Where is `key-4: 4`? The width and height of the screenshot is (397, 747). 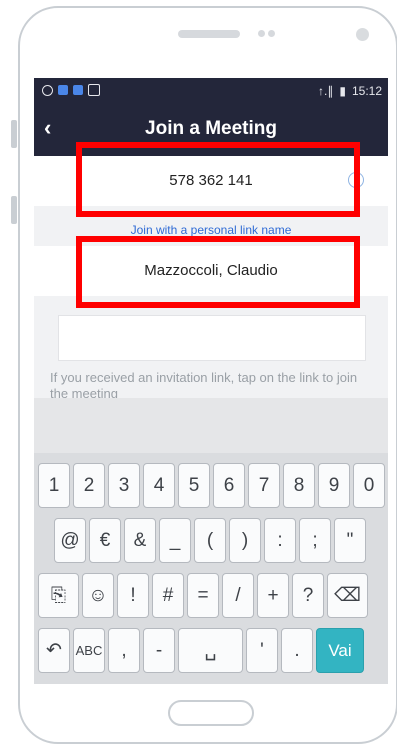 key-4: 4 is located at coordinates (159, 485).